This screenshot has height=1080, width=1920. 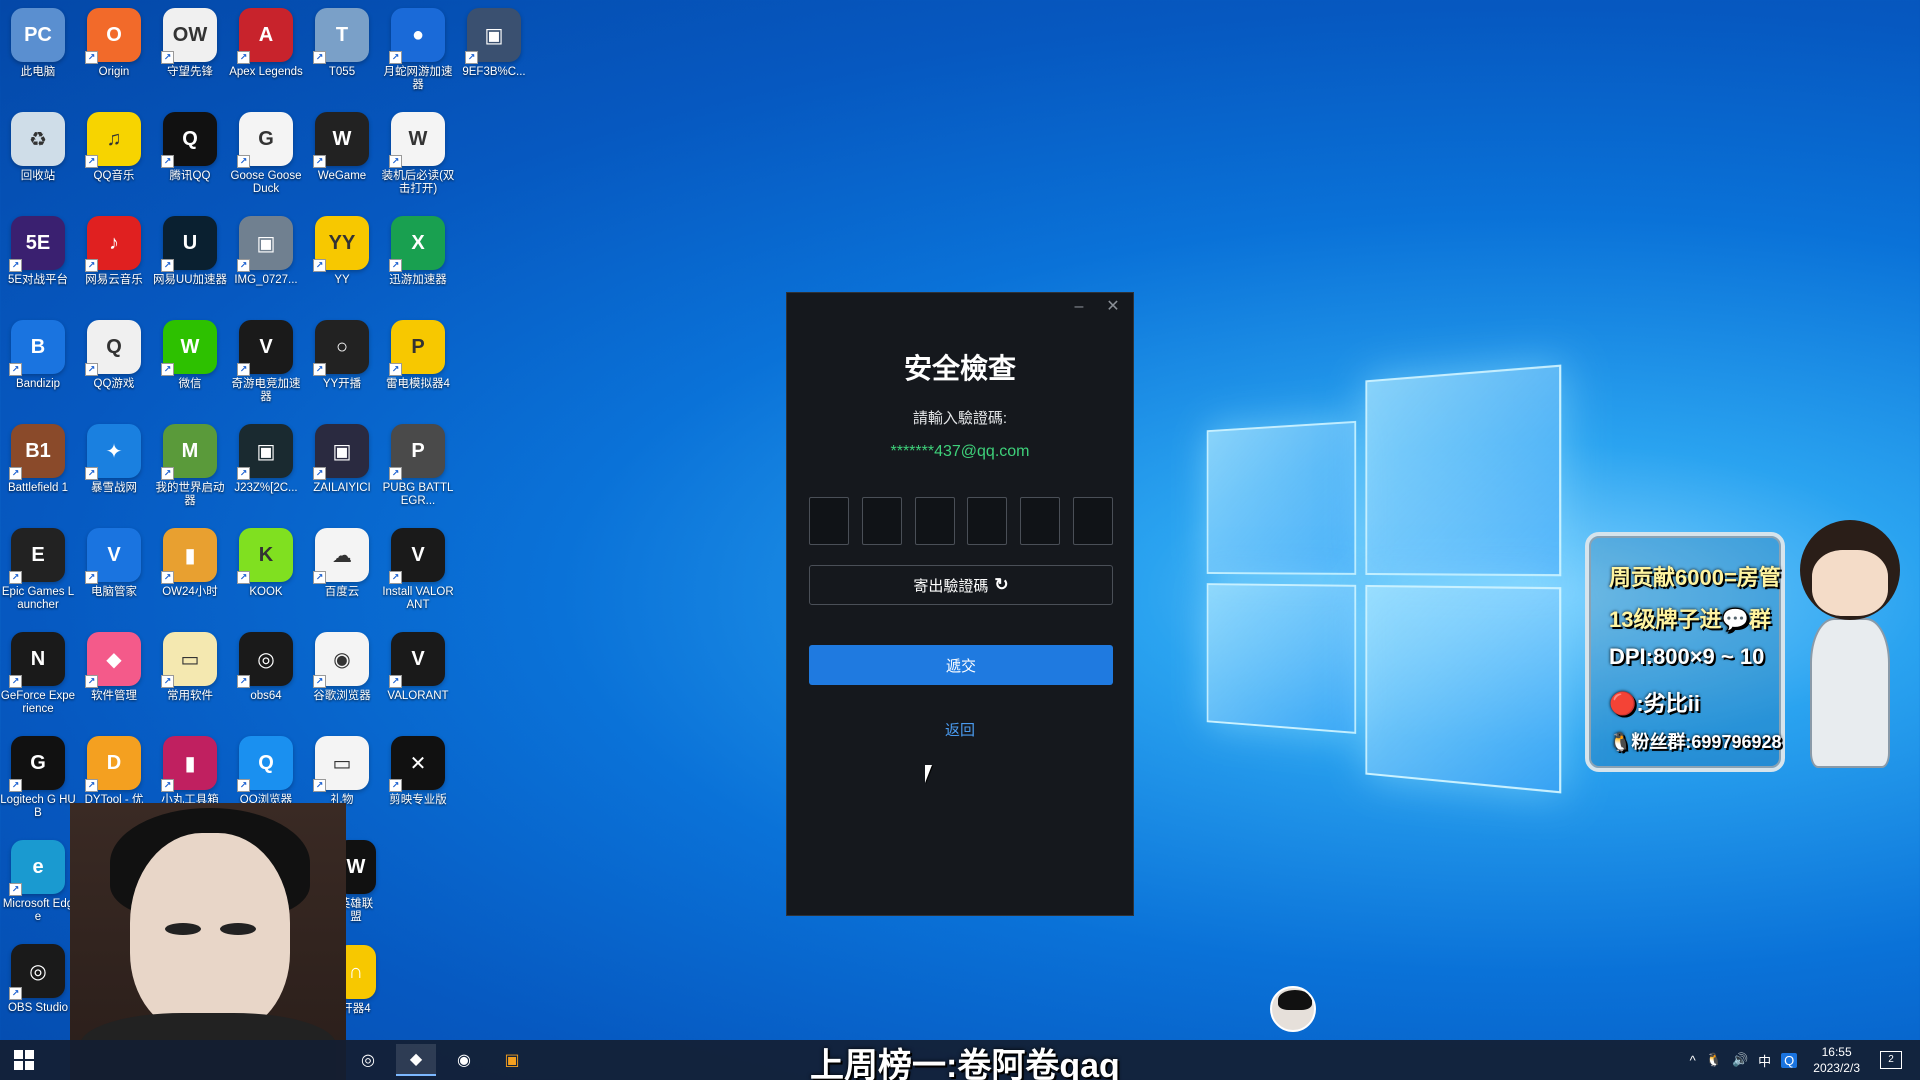 I want to click on desktop-icon: P ↗ 雷电模拟器4, so click(x=418, y=372).